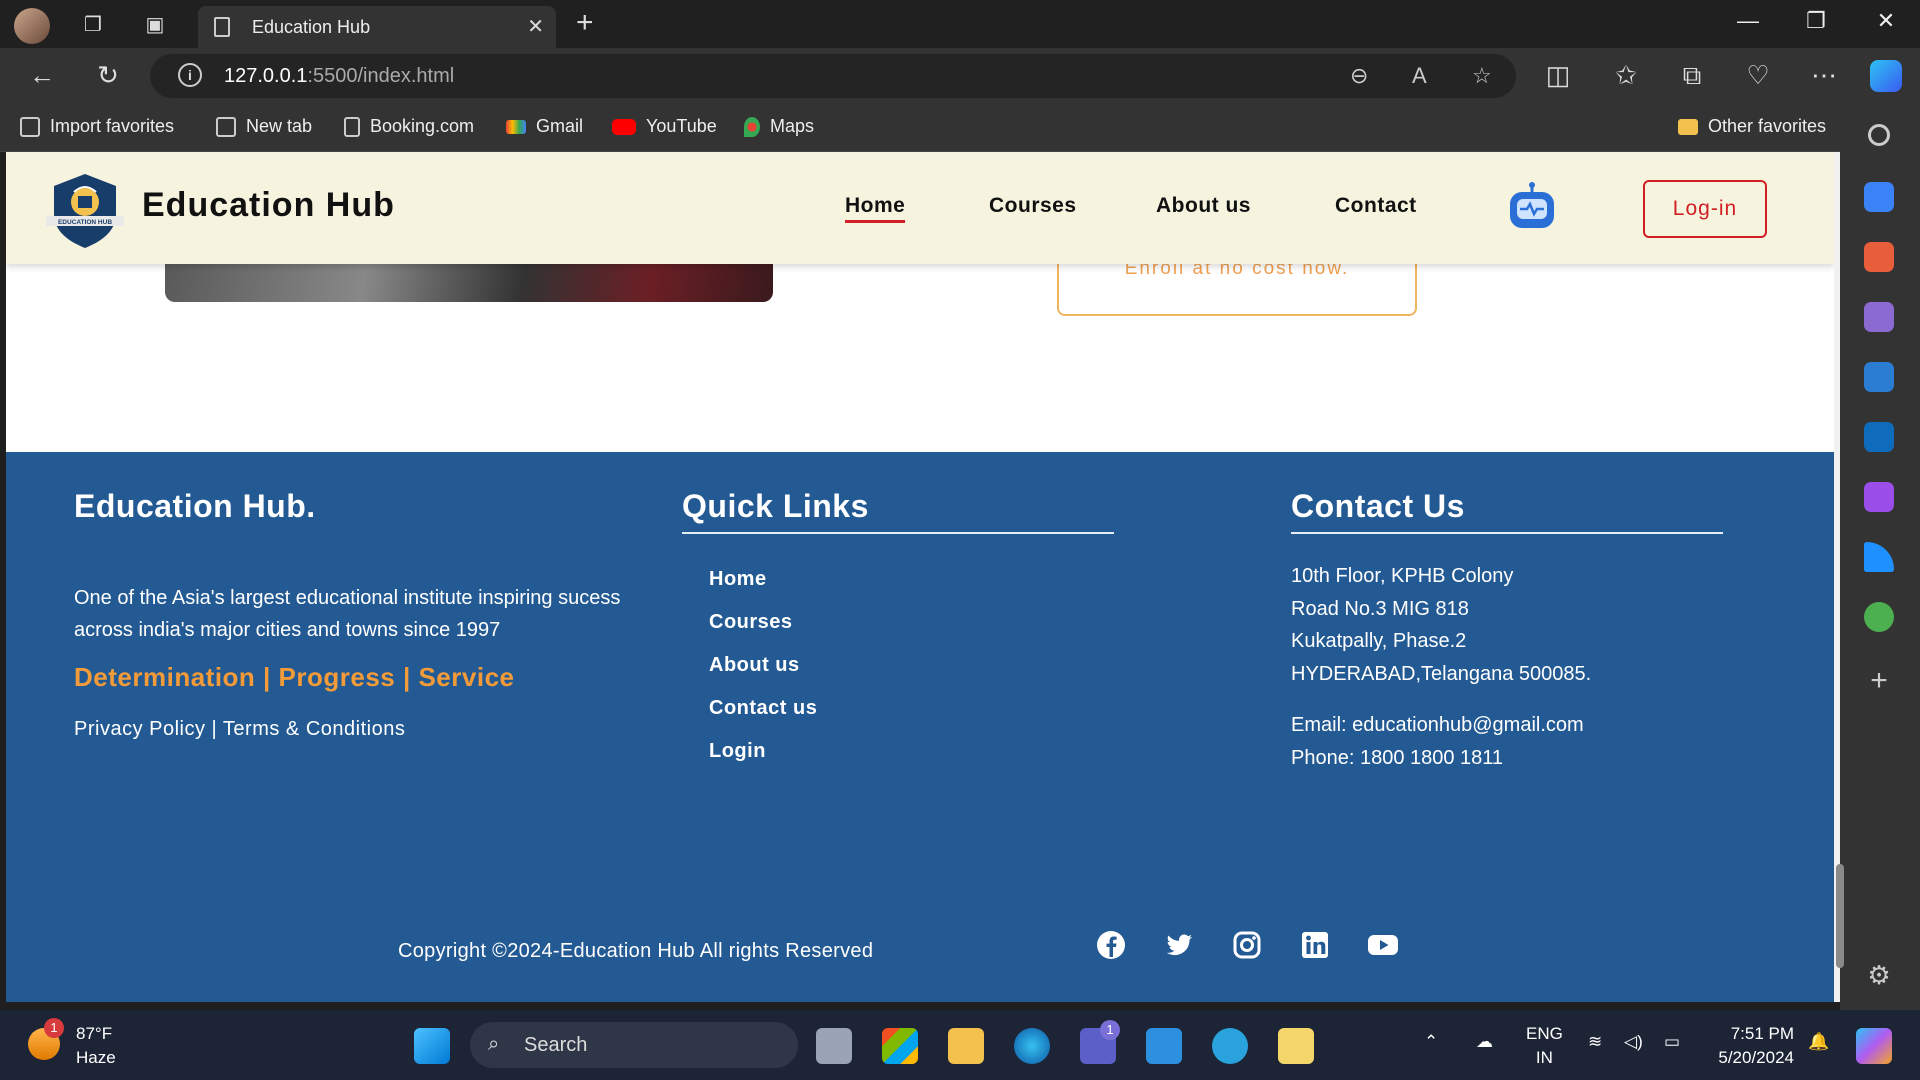 The height and width of the screenshot is (1080, 1920). Describe the element at coordinates (681, 126) in the screenshot. I see `fav-youtube-label: YouTube` at that location.